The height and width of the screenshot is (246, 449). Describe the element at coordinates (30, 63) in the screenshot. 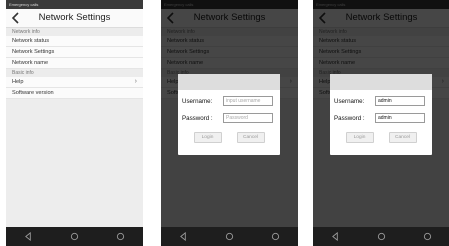

I see `row-label: Network name` at that location.